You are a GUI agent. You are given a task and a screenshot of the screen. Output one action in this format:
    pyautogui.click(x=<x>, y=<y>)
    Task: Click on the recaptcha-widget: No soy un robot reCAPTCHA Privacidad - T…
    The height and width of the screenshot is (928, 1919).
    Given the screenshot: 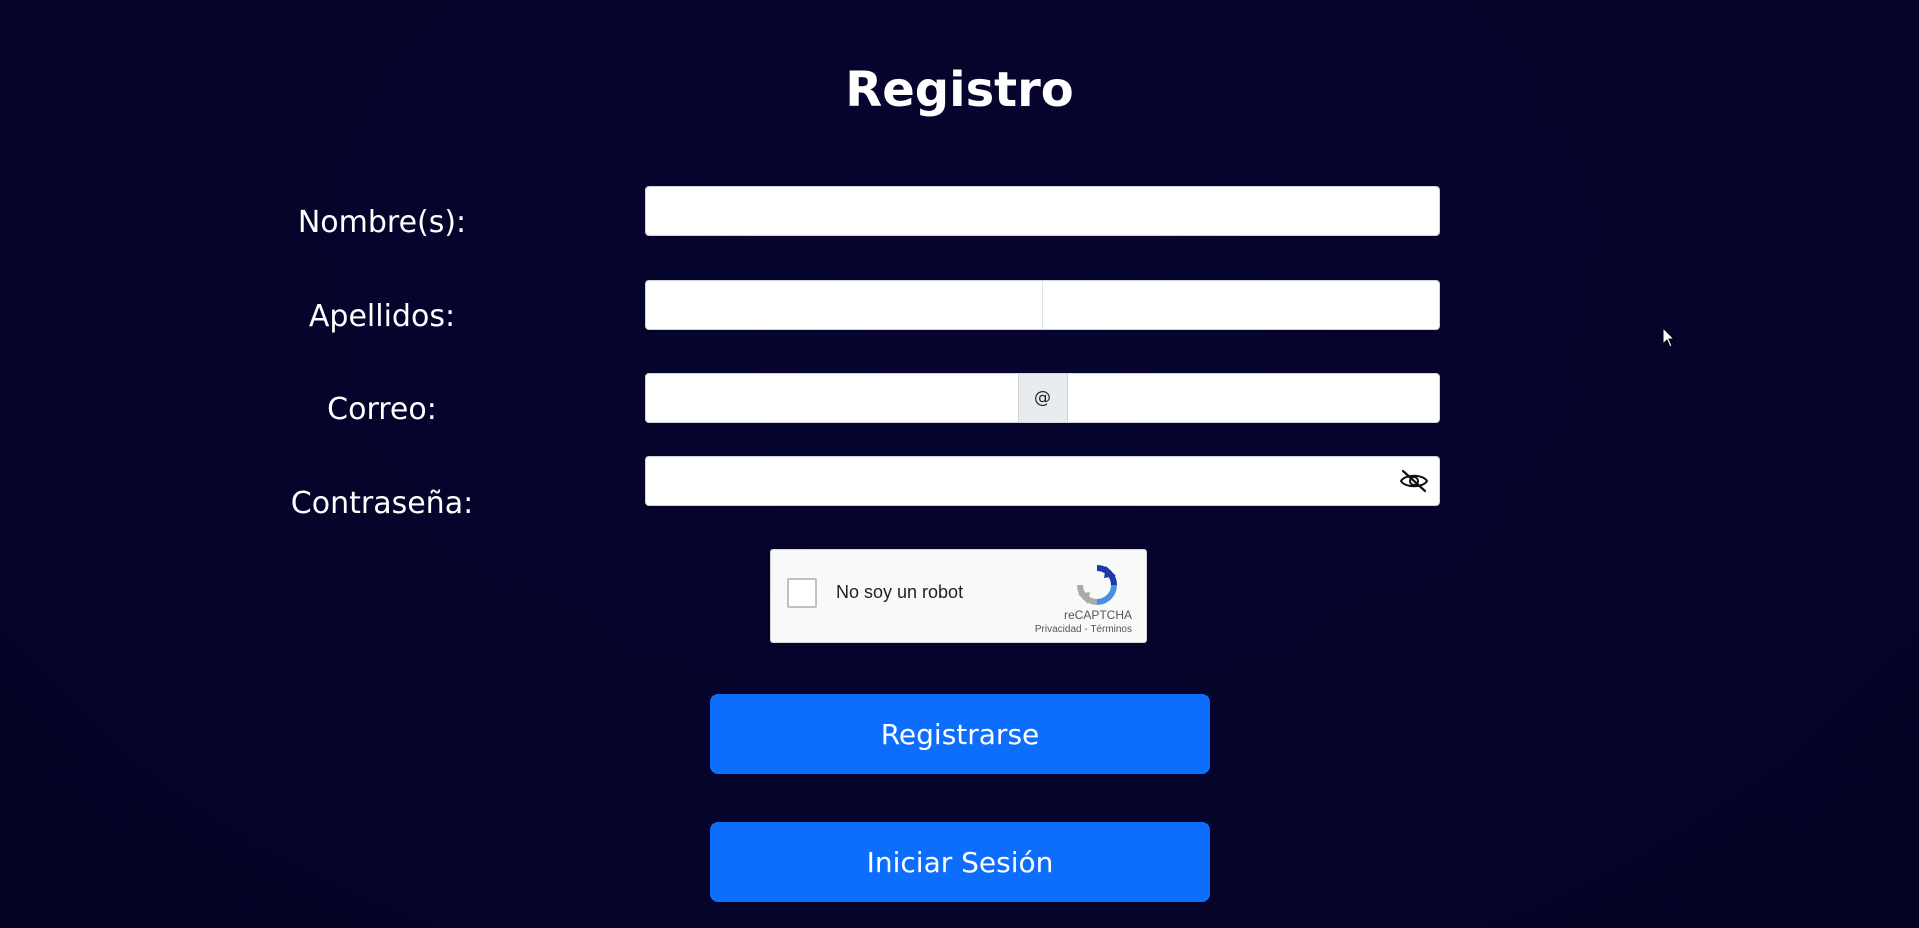 What is the action you would take?
    pyautogui.click(x=958, y=596)
    